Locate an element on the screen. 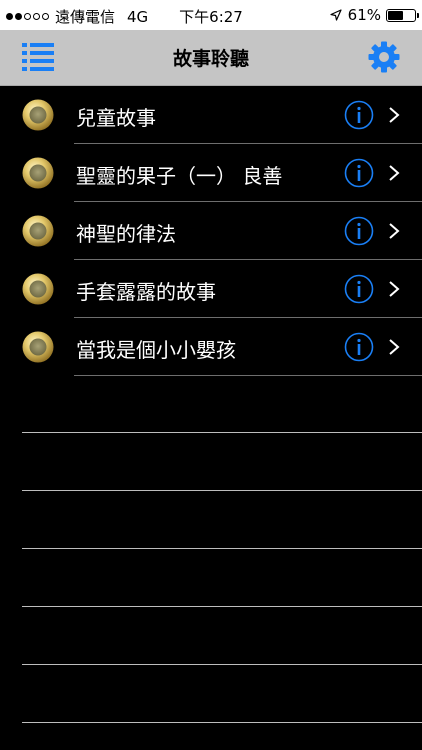  story-title: 聖靈的果子（一） 良善 is located at coordinates (179, 176).